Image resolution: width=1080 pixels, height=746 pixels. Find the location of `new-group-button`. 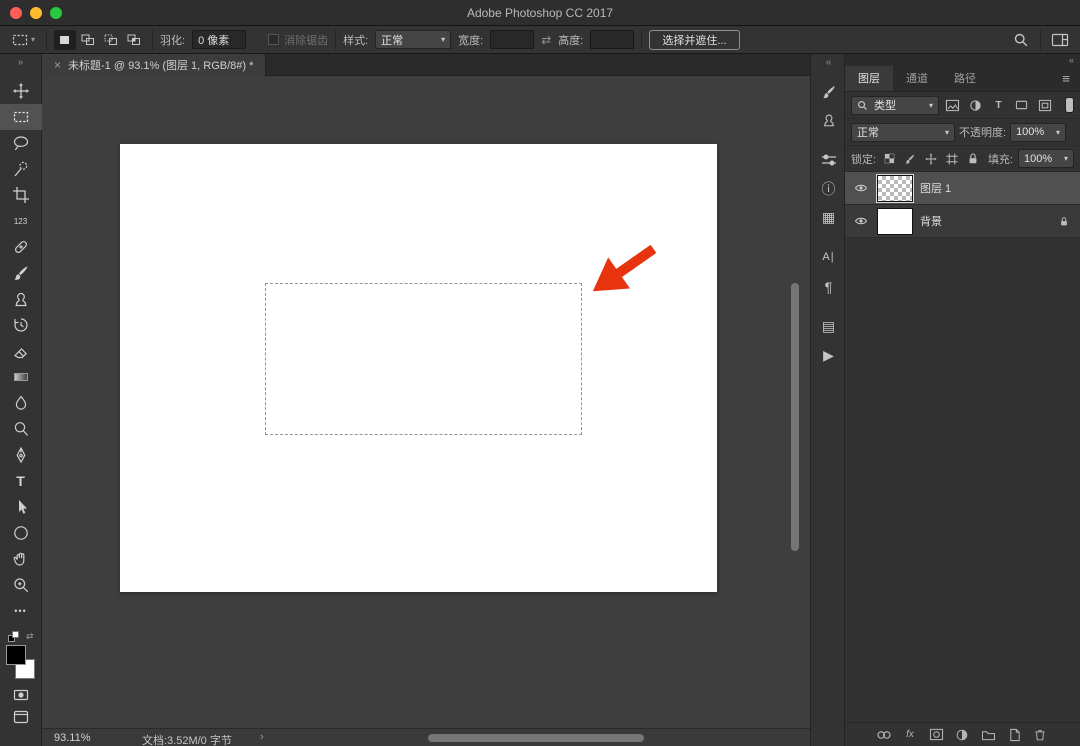

new-group-button is located at coordinates (988, 735).